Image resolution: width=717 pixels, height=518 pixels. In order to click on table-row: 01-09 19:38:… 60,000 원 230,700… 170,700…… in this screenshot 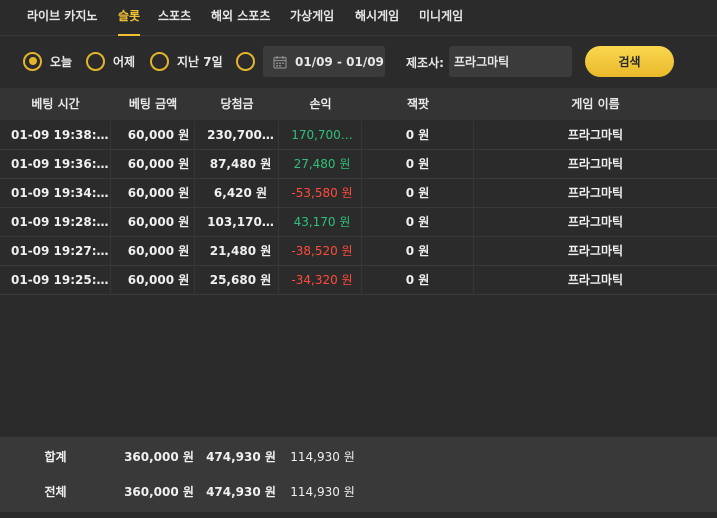, I will do `click(358, 135)`.